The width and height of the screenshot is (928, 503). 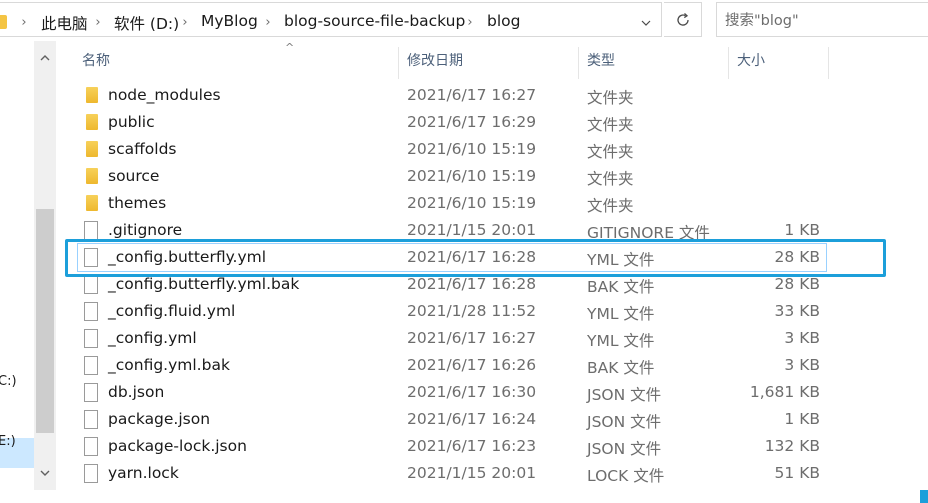 I want to click on file-row: themes 2021/6/10 15:19 文件夹, so click(x=452, y=203).